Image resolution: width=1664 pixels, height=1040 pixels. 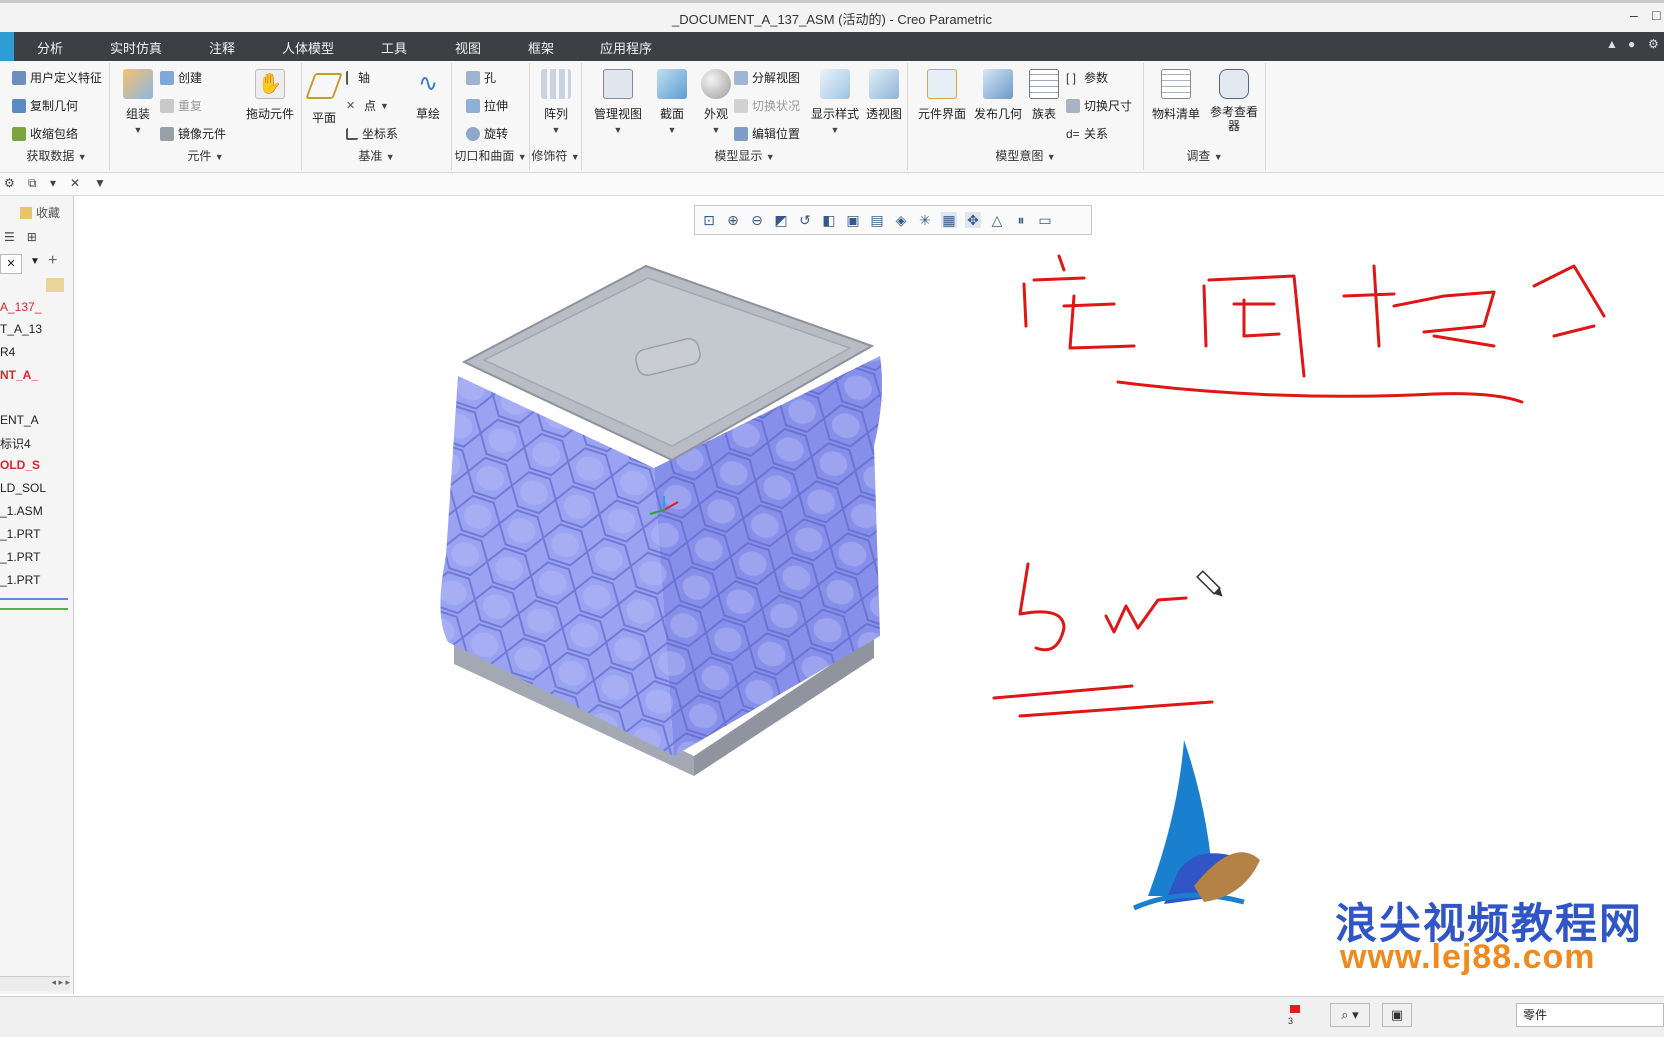 I want to click on mirror-component-button: 镜像元件, so click(x=193, y=133).